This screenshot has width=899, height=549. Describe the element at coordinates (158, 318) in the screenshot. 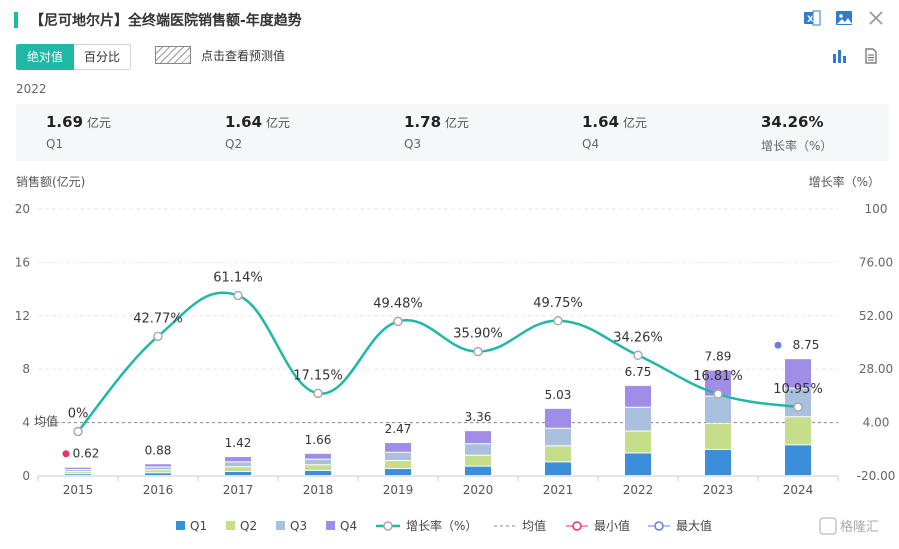

I see `growth-value-label: 42.77%` at that location.